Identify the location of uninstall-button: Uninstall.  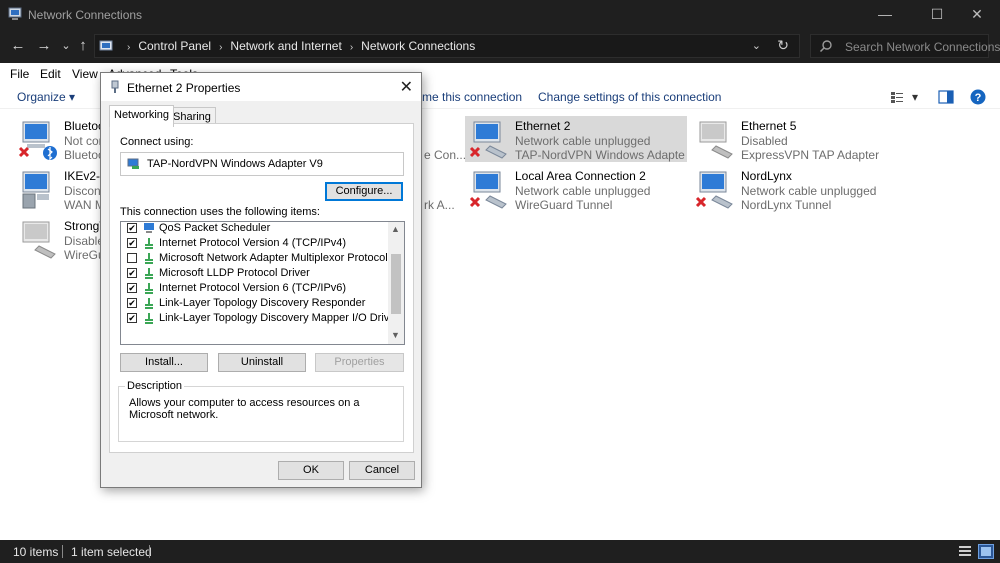
(262, 362).